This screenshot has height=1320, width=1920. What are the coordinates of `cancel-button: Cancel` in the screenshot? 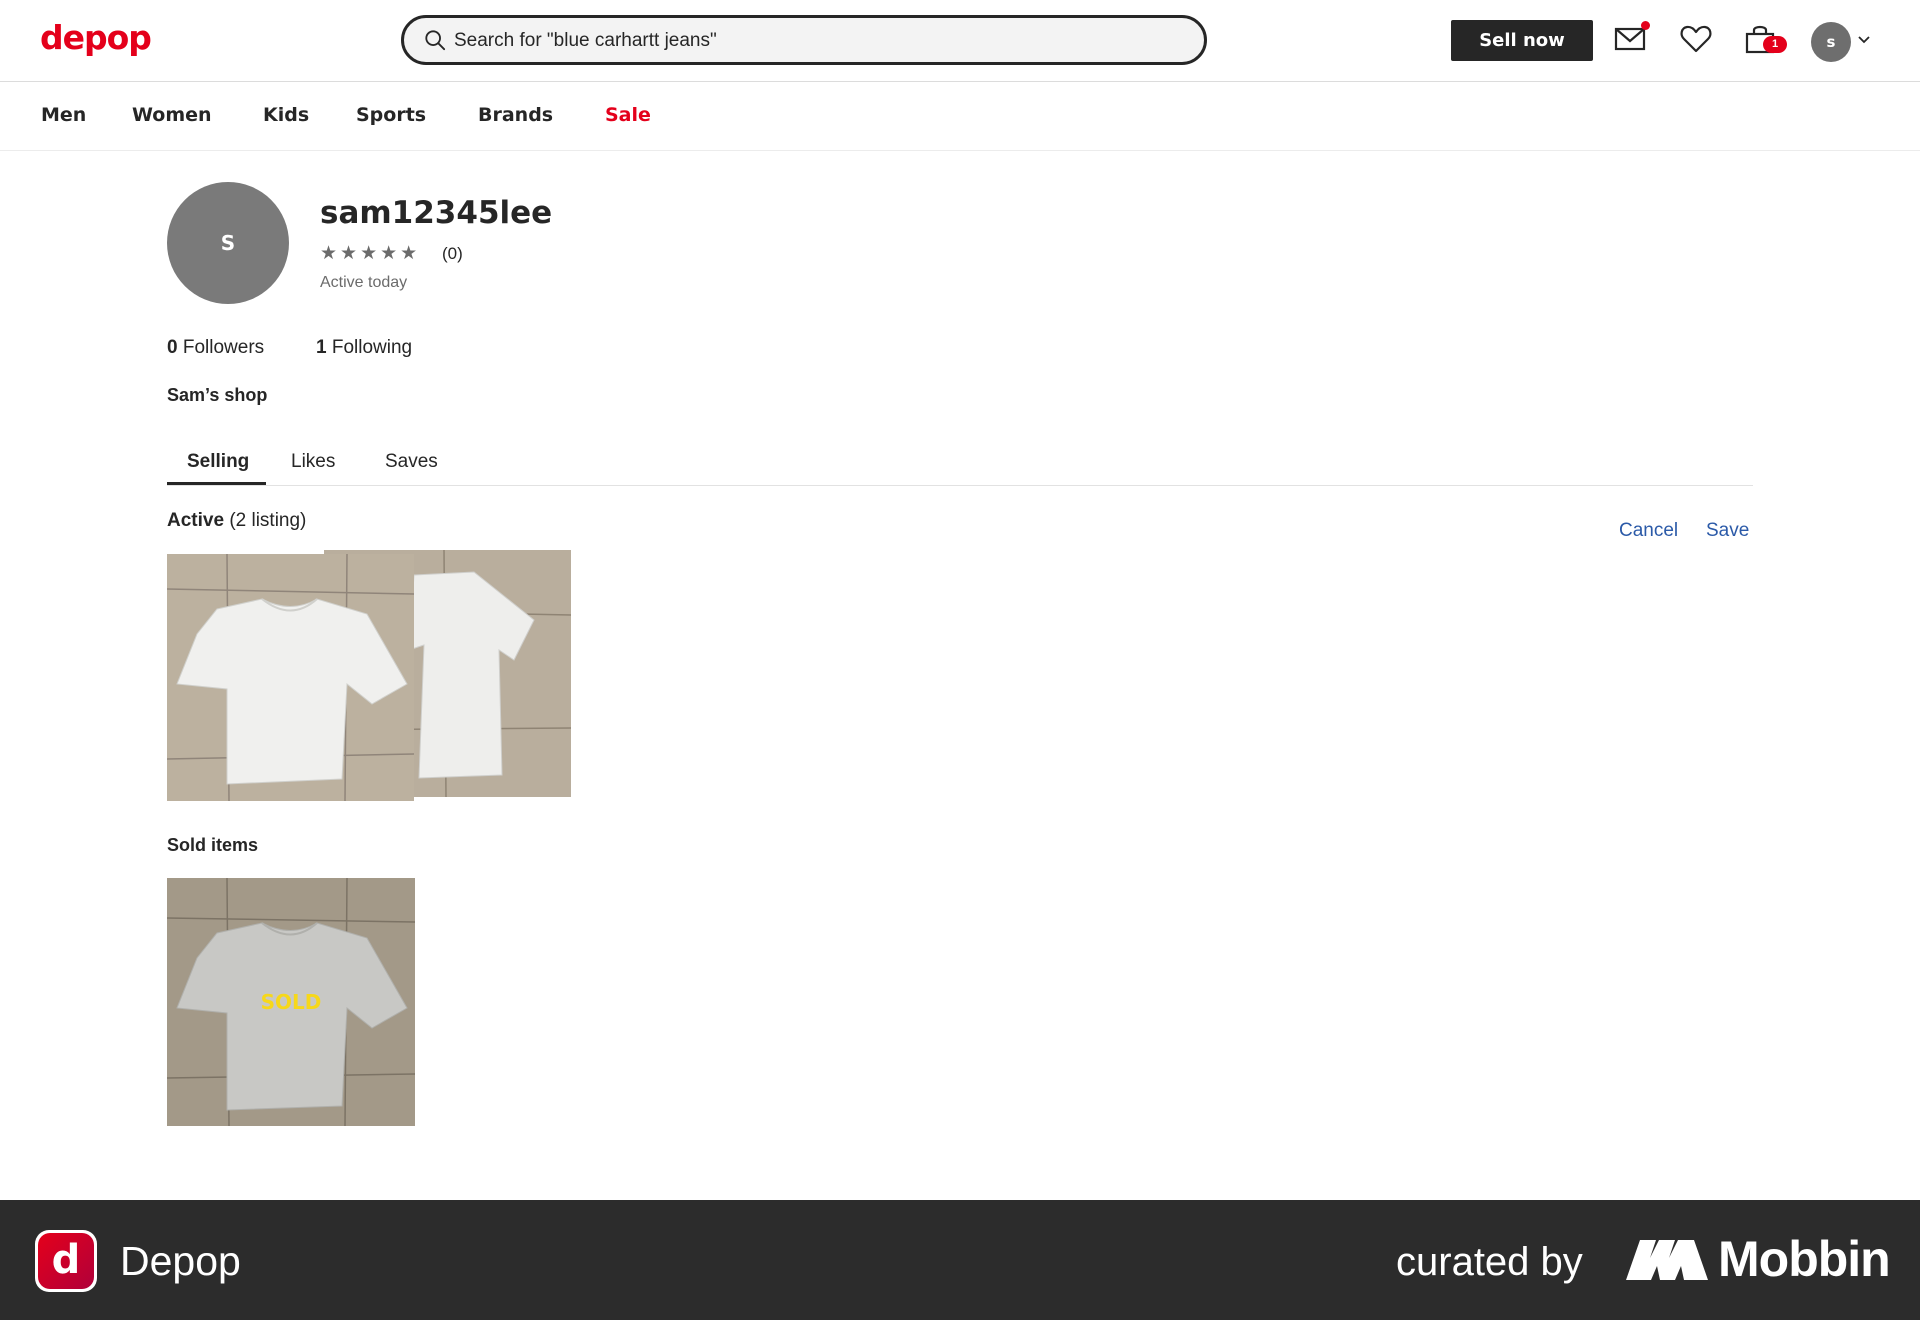 It's located at (1648, 531).